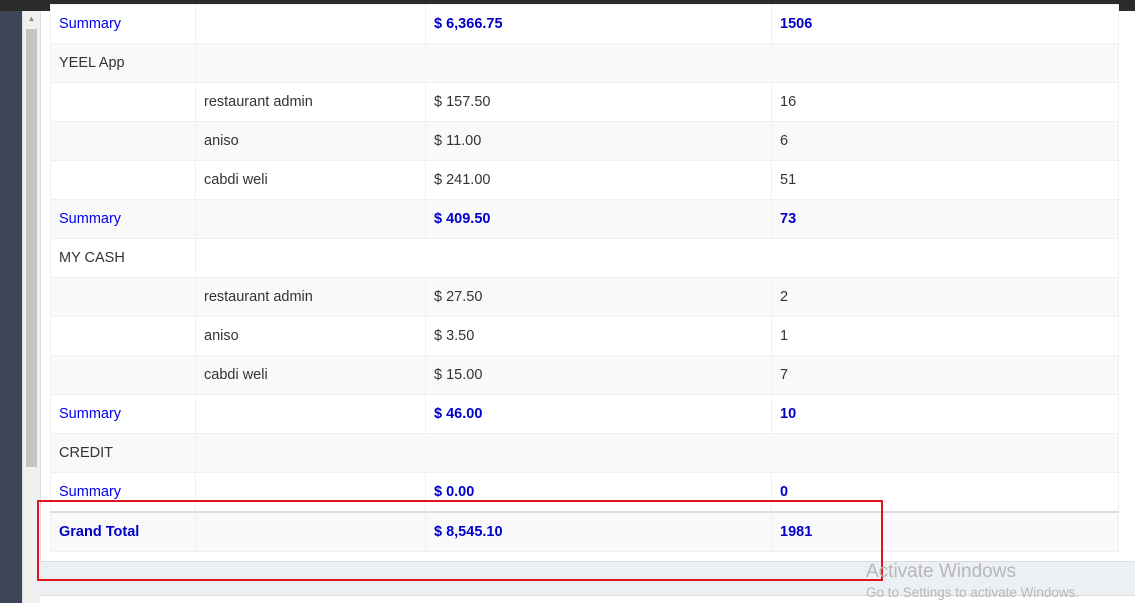 The height and width of the screenshot is (603, 1135). Describe the element at coordinates (598, 219) in the screenshot. I see `summary-amount: $ 409.50` at that location.